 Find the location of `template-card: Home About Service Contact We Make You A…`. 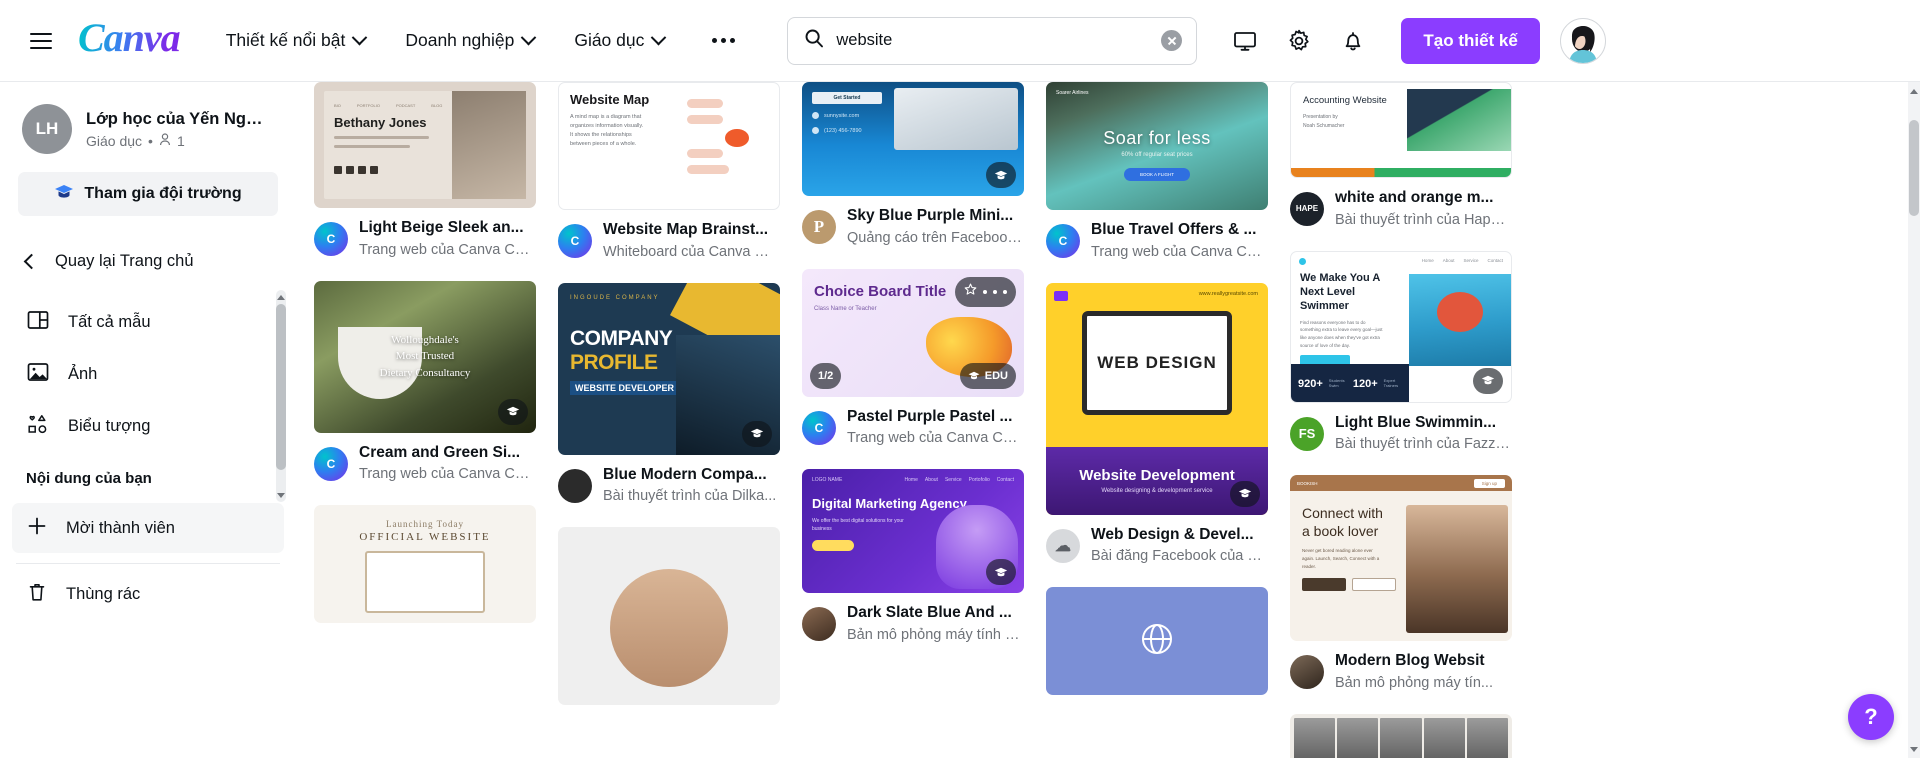

template-card: Home About Service Contact We Make You A… is located at coordinates (1401, 352).